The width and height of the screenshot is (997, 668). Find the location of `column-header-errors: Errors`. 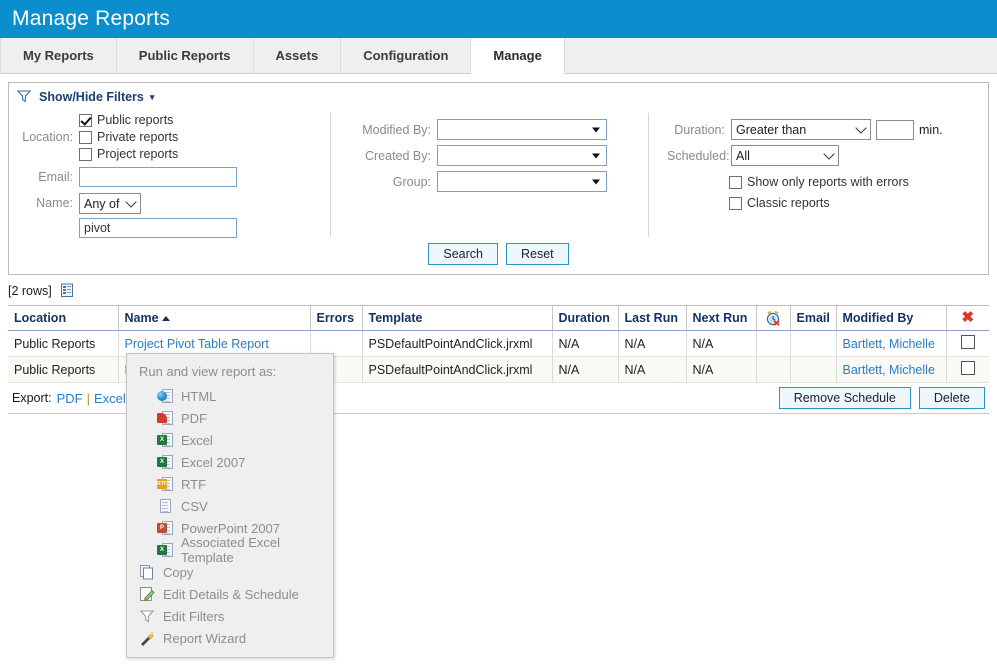

column-header-errors: Errors is located at coordinates (336, 318).